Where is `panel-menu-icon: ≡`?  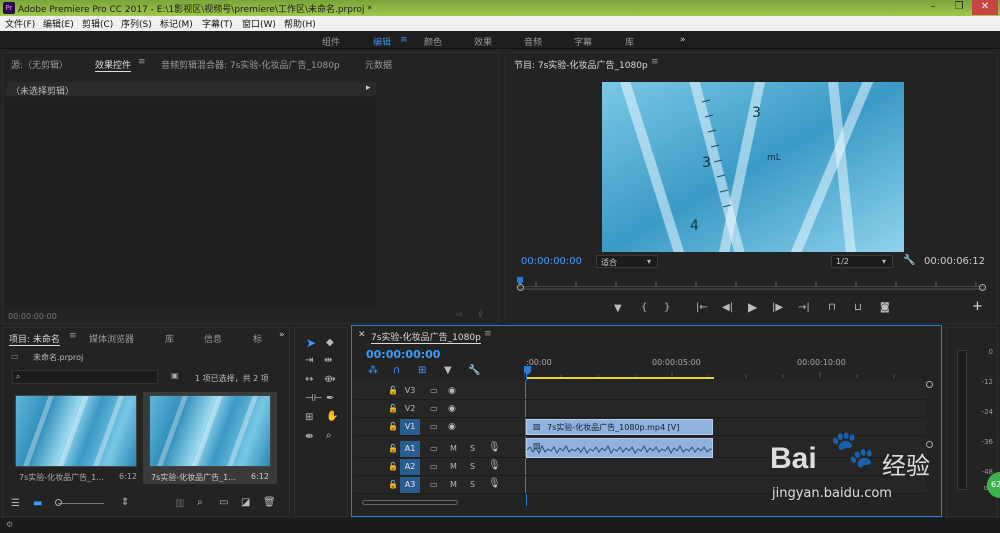 panel-menu-icon: ≡ is located at coordinates (142, 62).